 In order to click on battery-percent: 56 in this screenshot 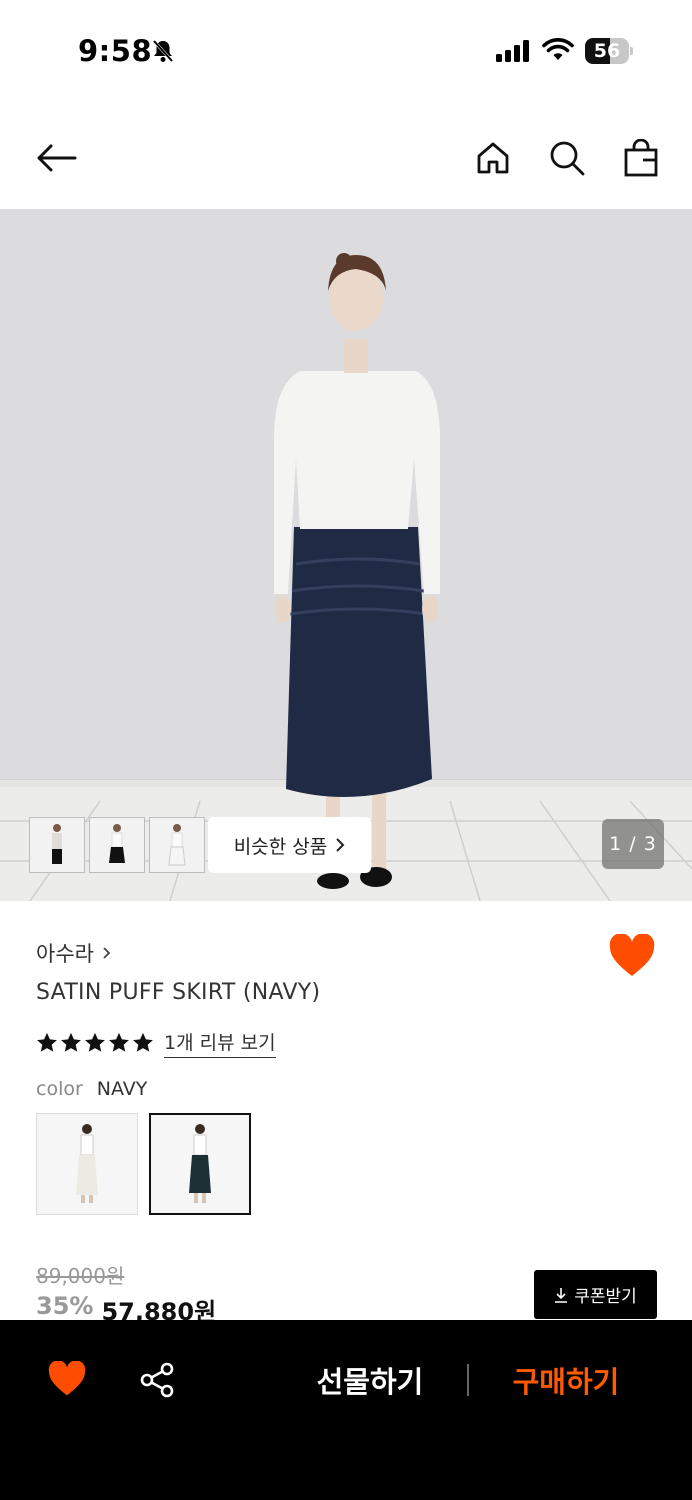, I will do `click(607, 51)`.